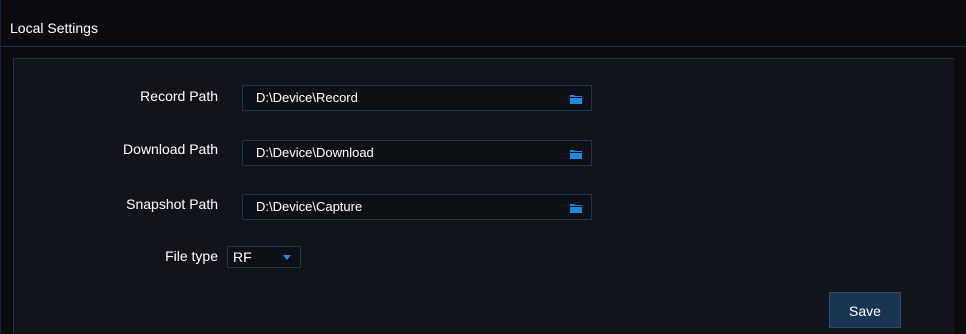 The image size is (966, 334). I want to click on settings-header: Local Settings, so click(483, 23).